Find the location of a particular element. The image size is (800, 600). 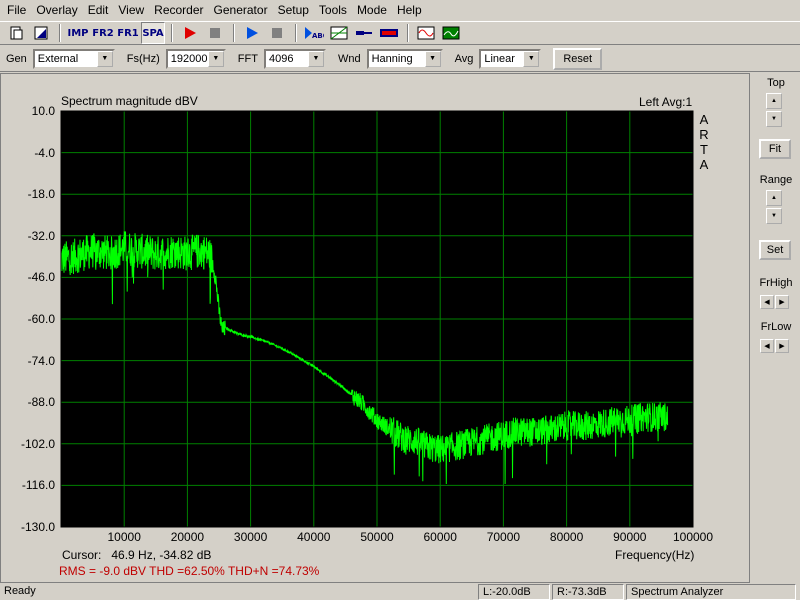

abc-icon: ABC is located at coordinates (314, 33).